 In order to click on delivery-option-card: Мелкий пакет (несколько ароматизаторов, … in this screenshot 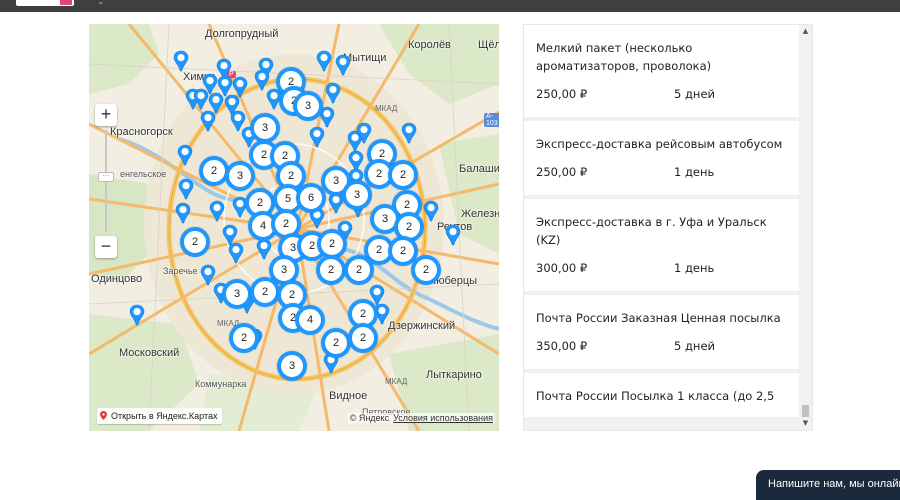, I will do `click(662, 73)`.